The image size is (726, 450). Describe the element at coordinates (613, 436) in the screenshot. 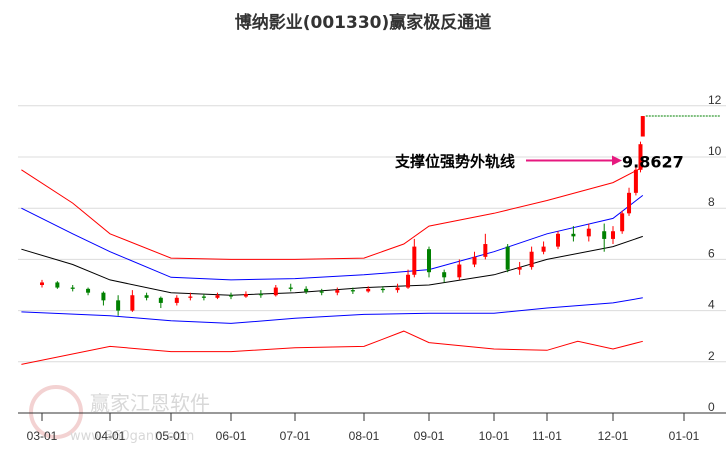

I see `x-tick-label: 12-01` at that location.